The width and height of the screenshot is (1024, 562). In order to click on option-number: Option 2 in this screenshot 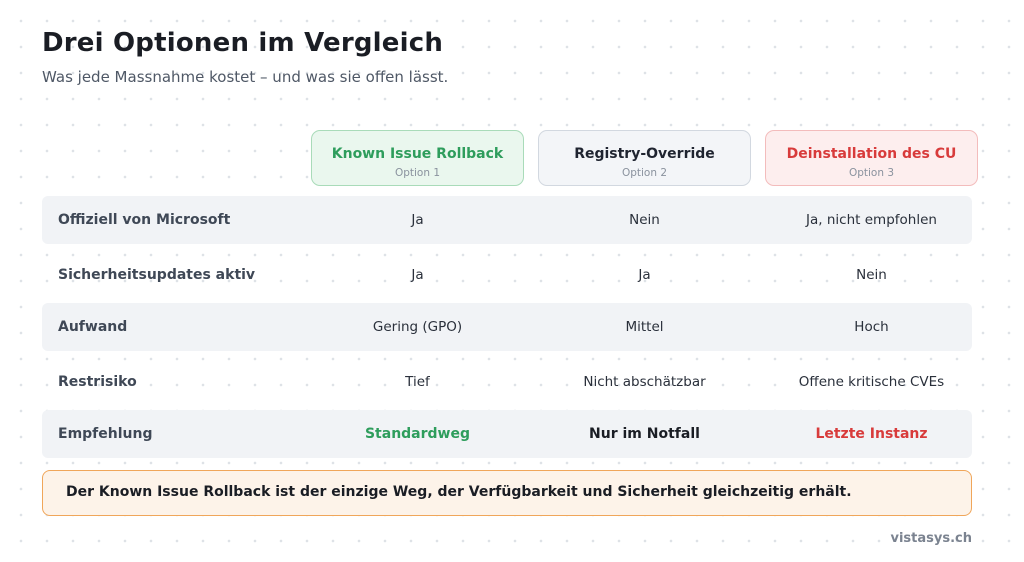, I will do `click(644, 173)`.